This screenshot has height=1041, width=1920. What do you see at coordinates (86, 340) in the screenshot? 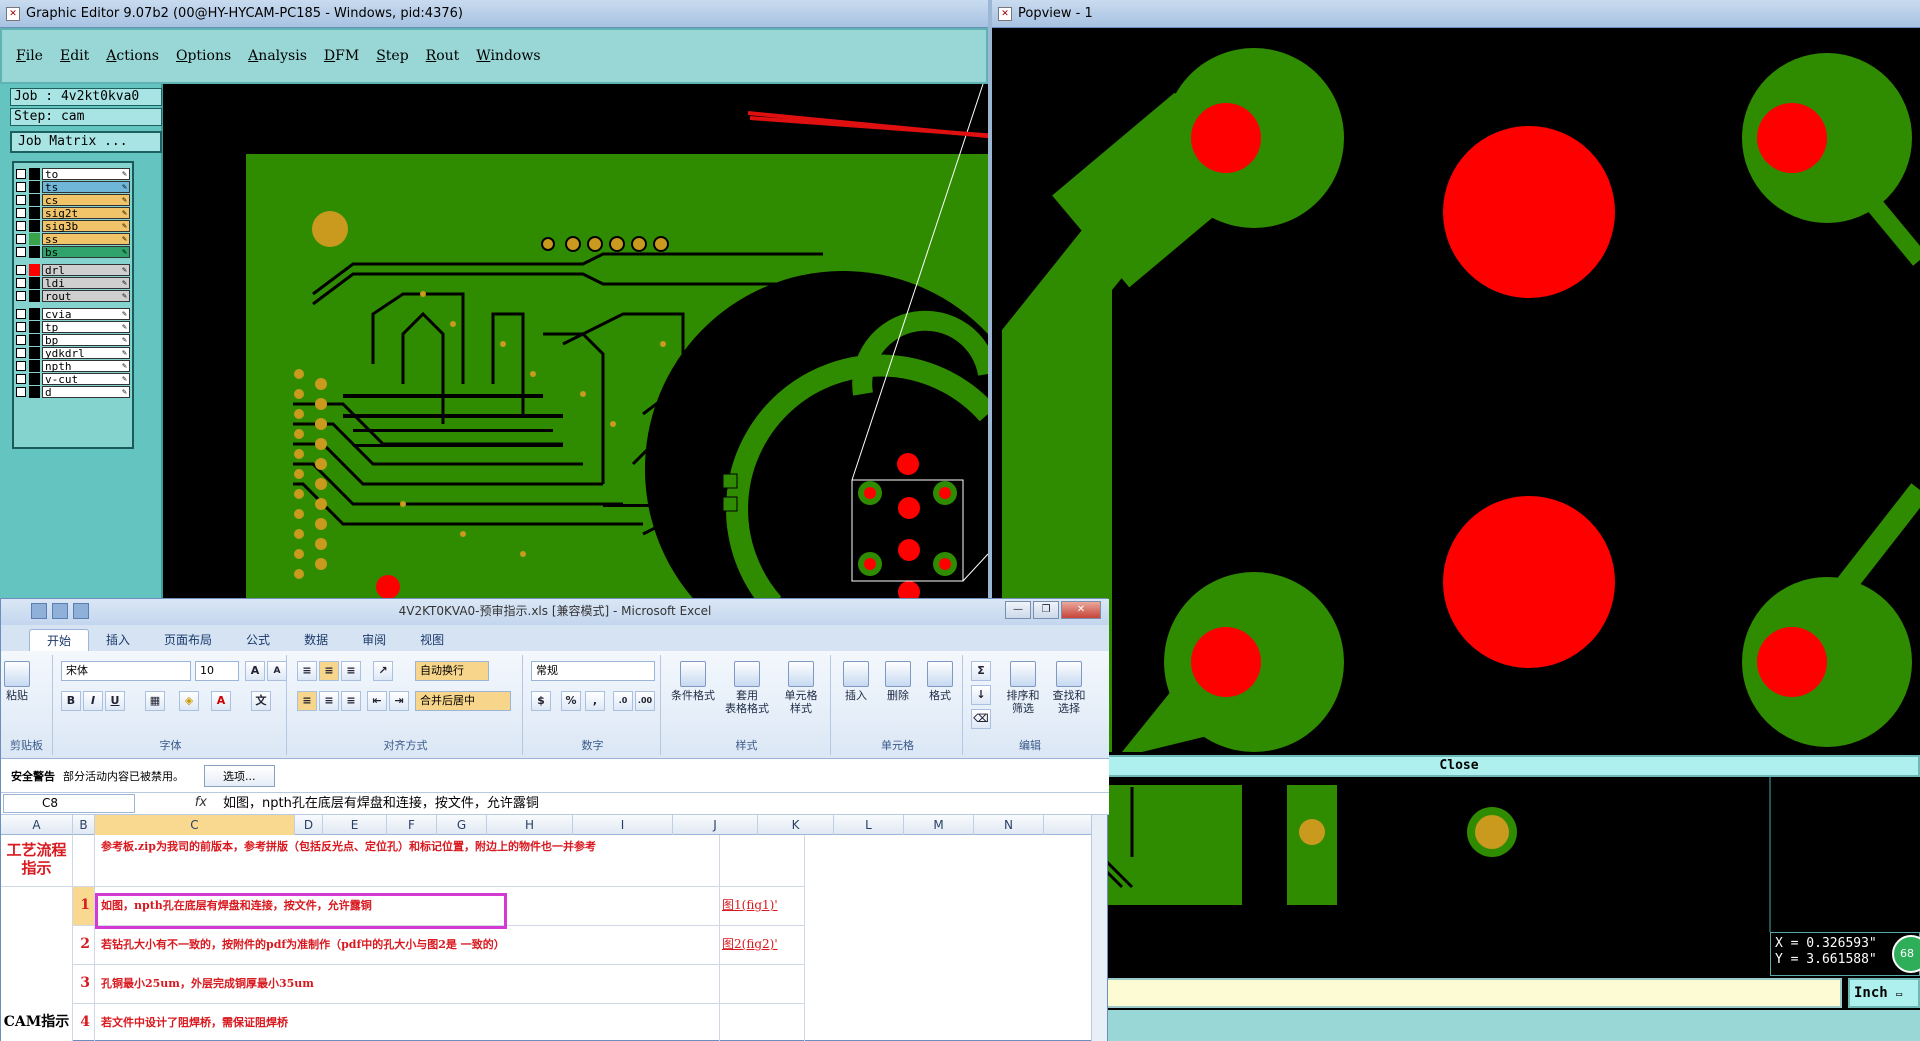
I see `layer-name: bp` at bounding box center [86, 340].